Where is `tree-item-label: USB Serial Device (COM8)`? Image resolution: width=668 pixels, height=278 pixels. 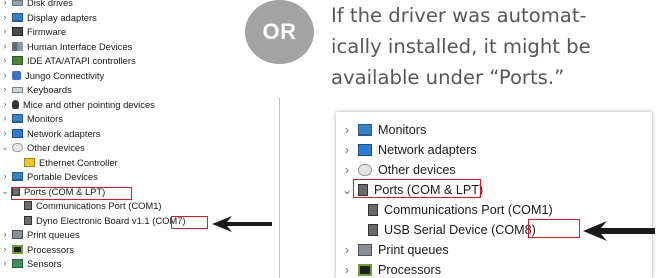
tree-item-label: USB Serial Device (COM8) is located at coordinates (460, 230).